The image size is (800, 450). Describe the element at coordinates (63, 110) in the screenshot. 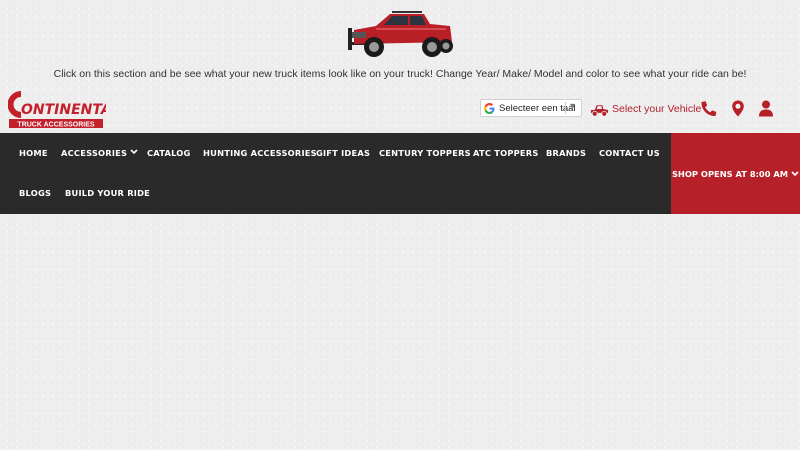

I see `svg-text: ONTINENTAL` at that location.